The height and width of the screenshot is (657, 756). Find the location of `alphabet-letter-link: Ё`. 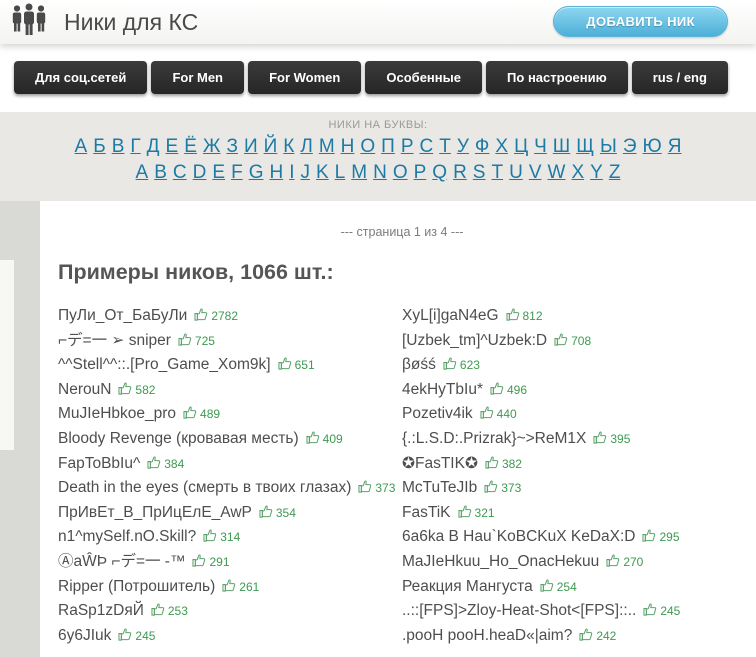

alphabet-letter-link: Ё is located at coordinates (190, 146).